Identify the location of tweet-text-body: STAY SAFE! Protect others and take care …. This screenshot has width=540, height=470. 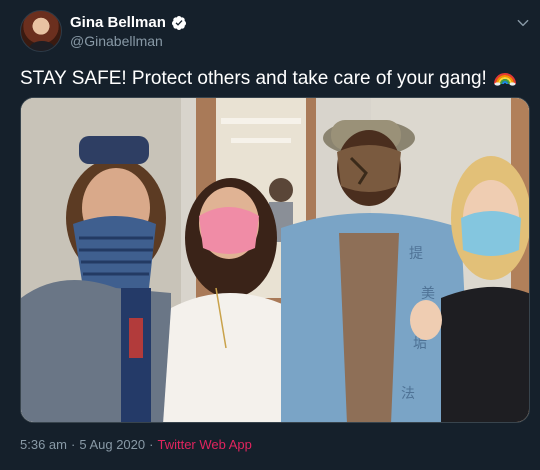
(253, 78).